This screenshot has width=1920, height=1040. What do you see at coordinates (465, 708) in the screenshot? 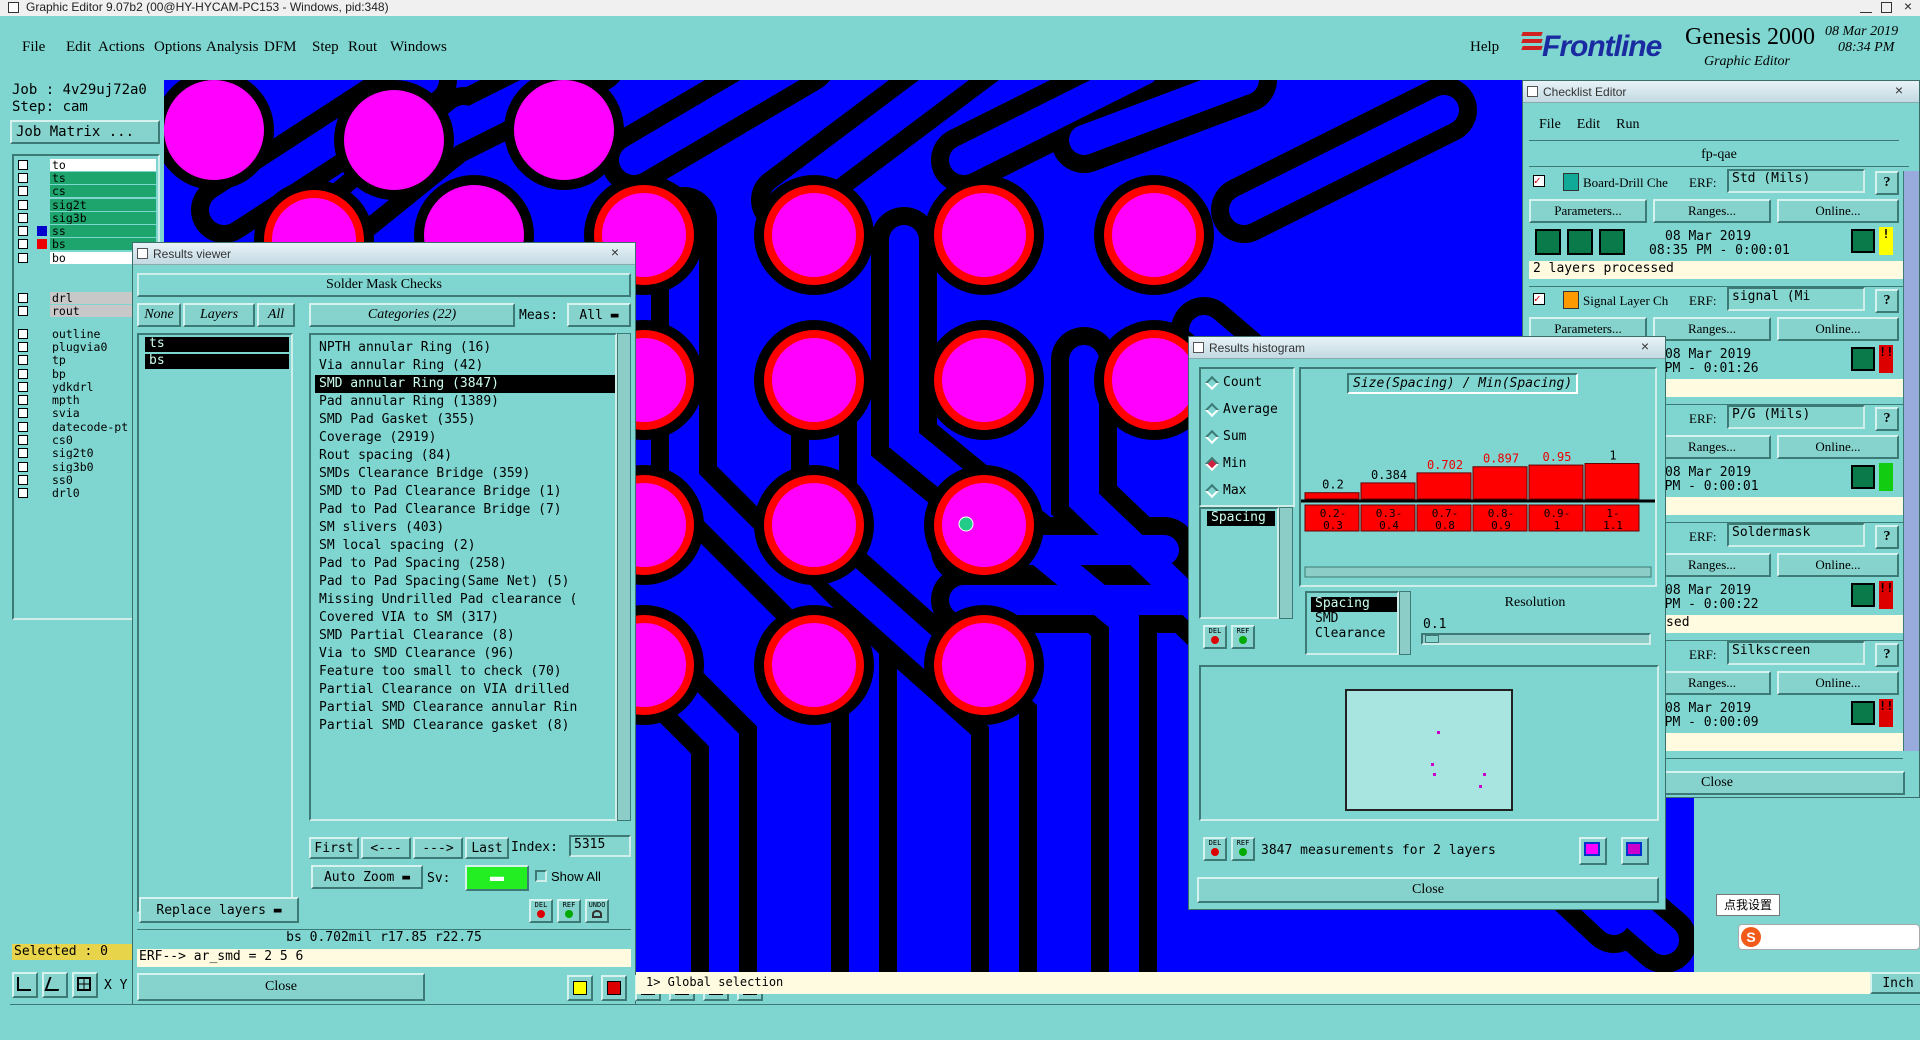
I see `category-item: Partial SMD Clearance annular Rin` at bounding box center [465, 708].